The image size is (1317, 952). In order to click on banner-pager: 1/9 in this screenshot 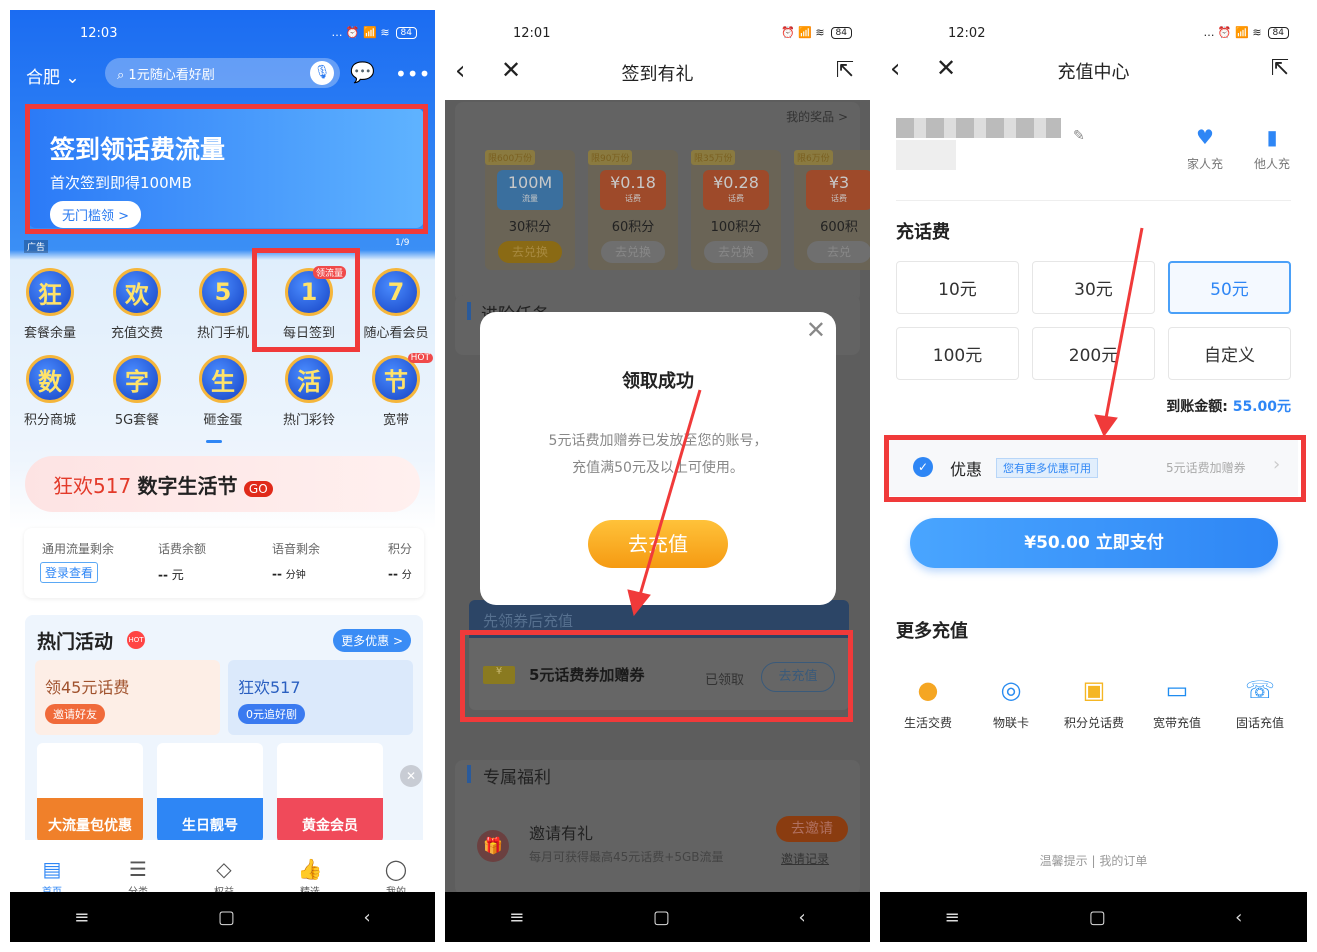, I will do `click(402, 243)`.